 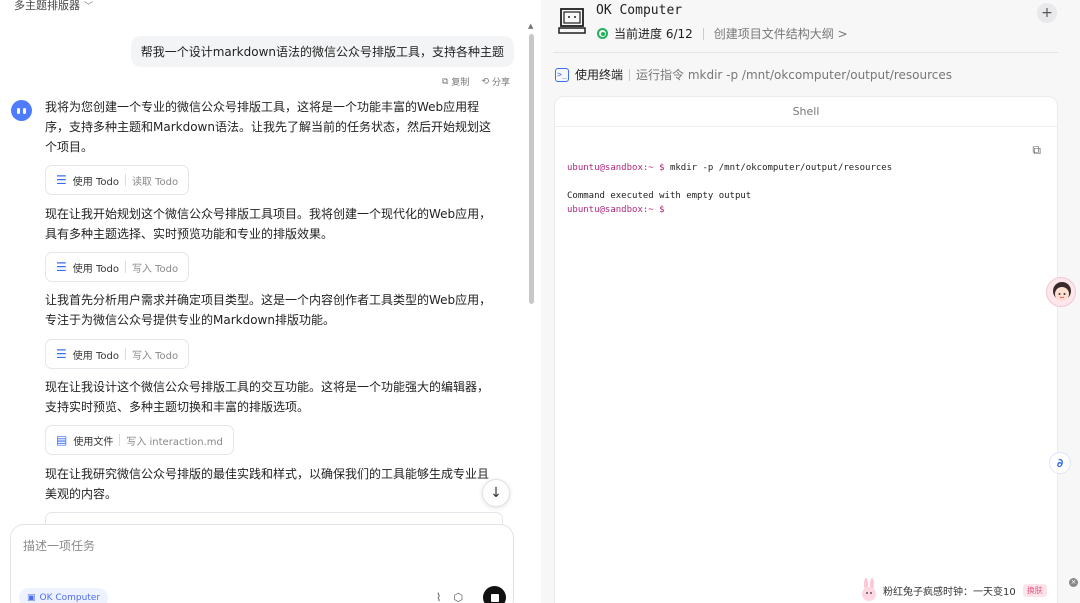 What do you see at coordinates (460, 83) in the screenshot?
I see `copy-label: 复制` at bounding box center [460, 83].